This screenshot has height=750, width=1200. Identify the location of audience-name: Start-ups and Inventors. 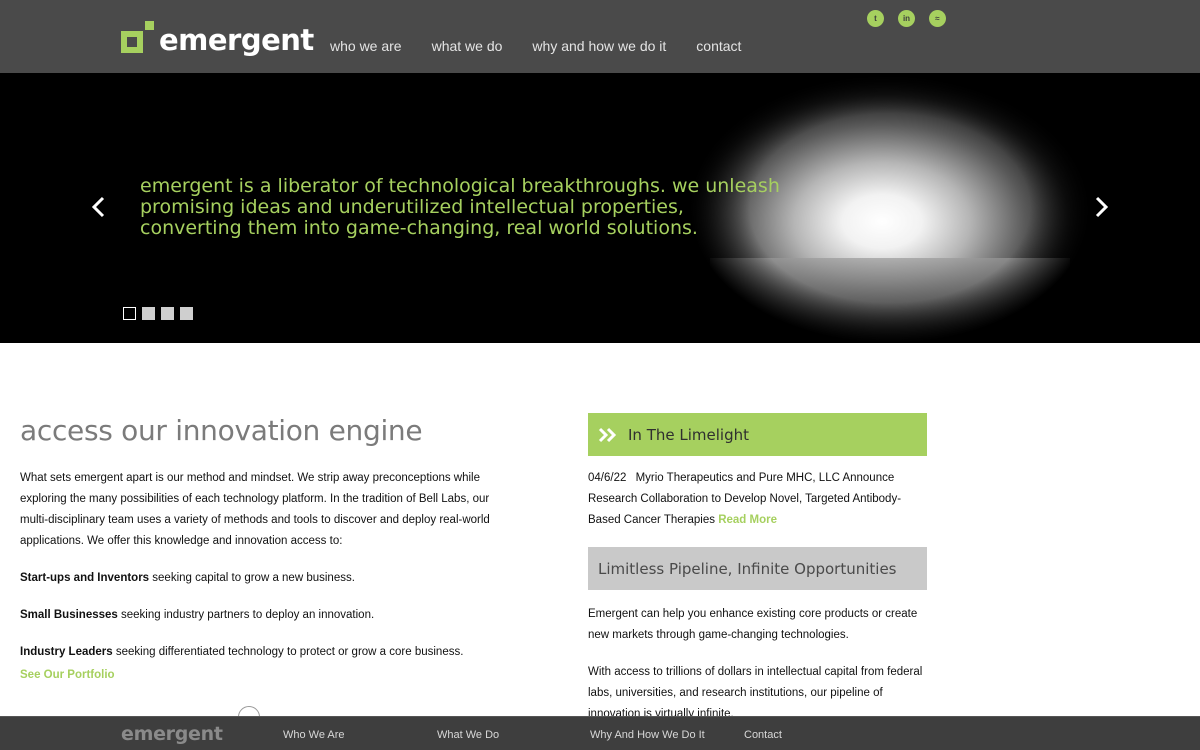
(85, 578).